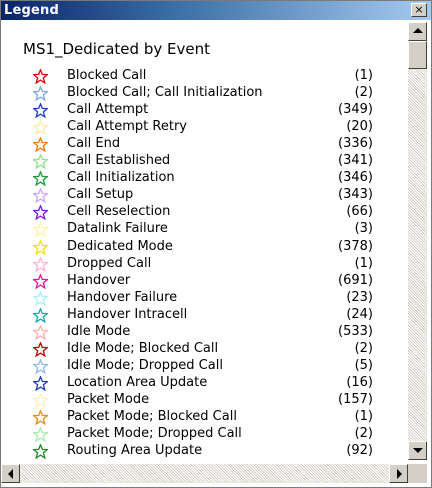 Image resolution: width=432 pixels, height=488 pixels. I want to click on legend-item-label: Call Established, so click(119, 161).